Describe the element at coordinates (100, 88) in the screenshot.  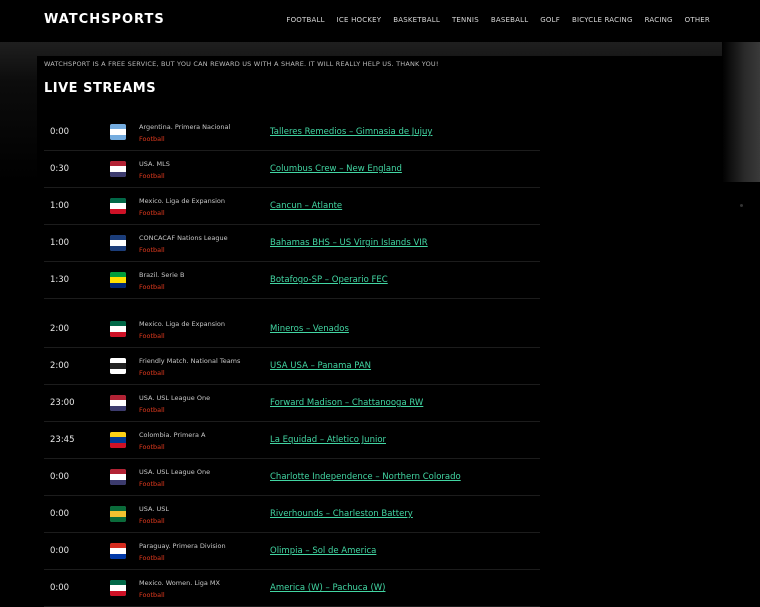
I see `page-title: LIVE STREAMS` at that location.